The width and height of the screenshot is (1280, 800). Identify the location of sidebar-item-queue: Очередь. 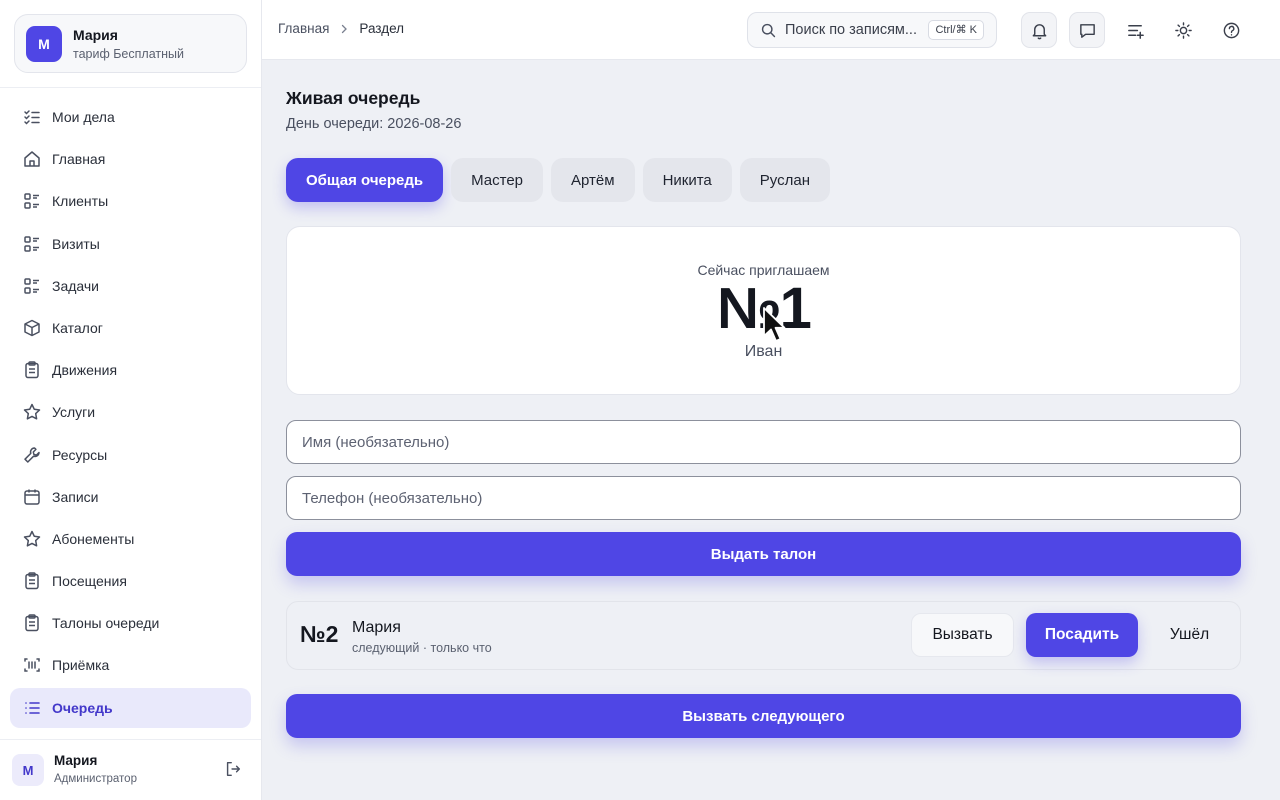
(130, 707).